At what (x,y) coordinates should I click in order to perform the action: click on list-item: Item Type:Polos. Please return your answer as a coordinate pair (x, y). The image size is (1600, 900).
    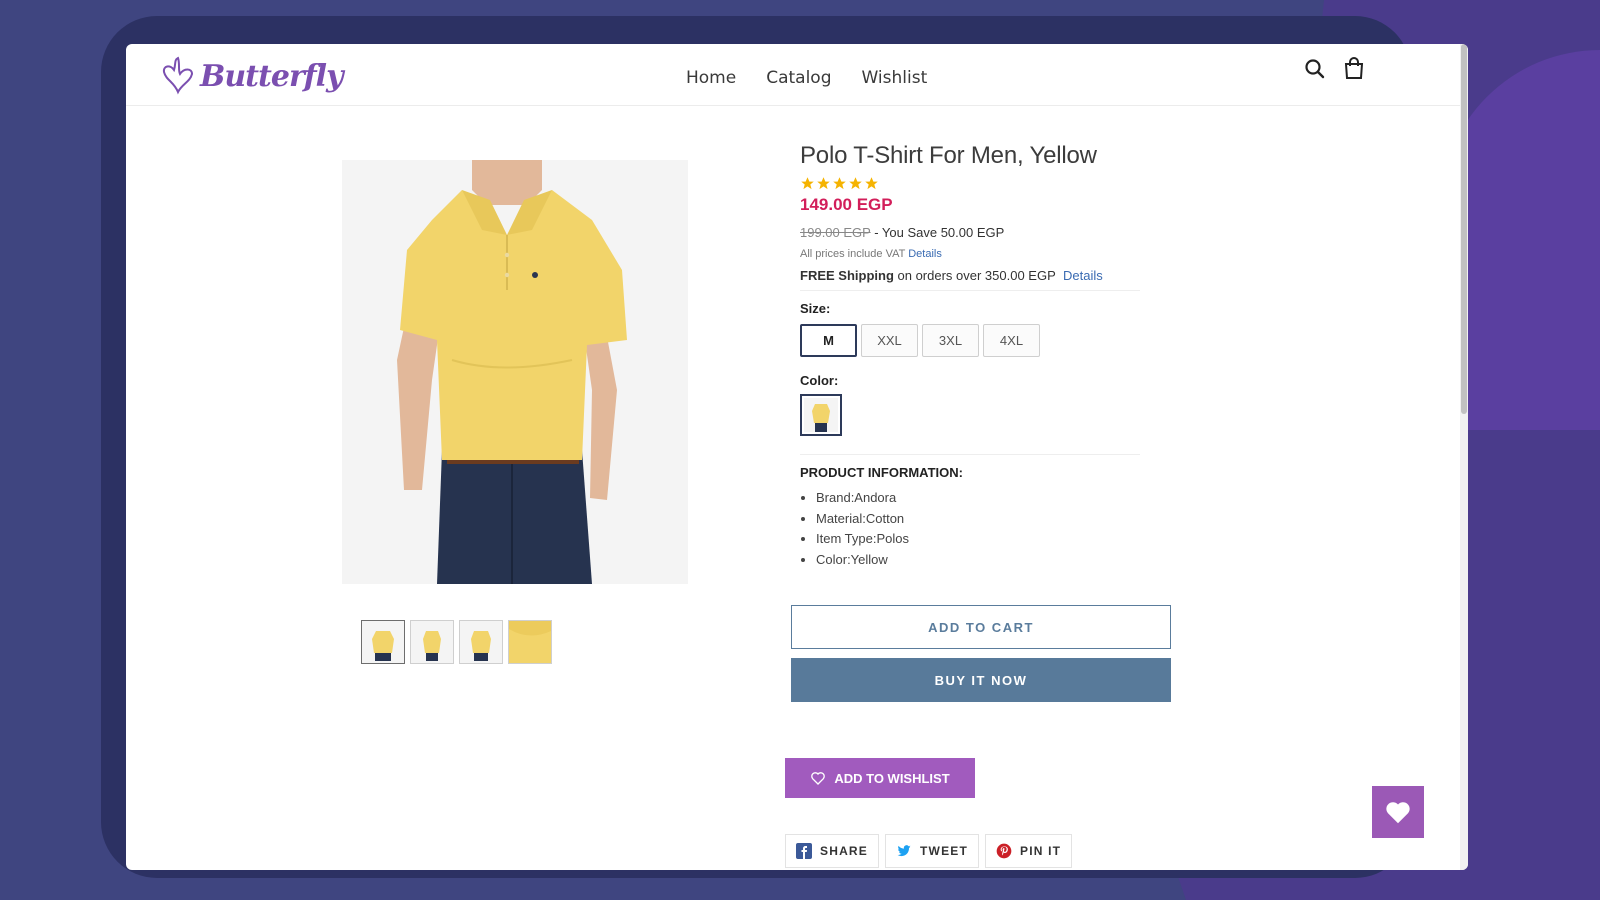
    Looking at the image, I should click on (988, 539).